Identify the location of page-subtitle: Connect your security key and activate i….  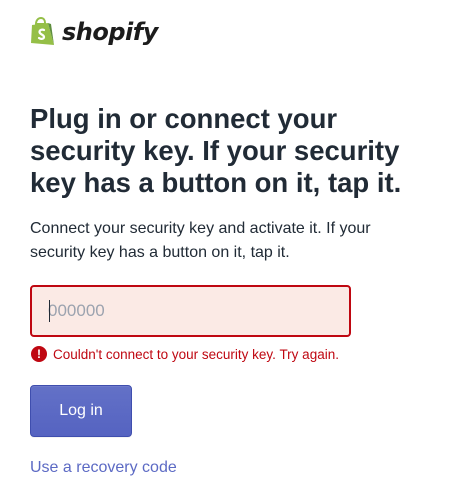
(200, 240).